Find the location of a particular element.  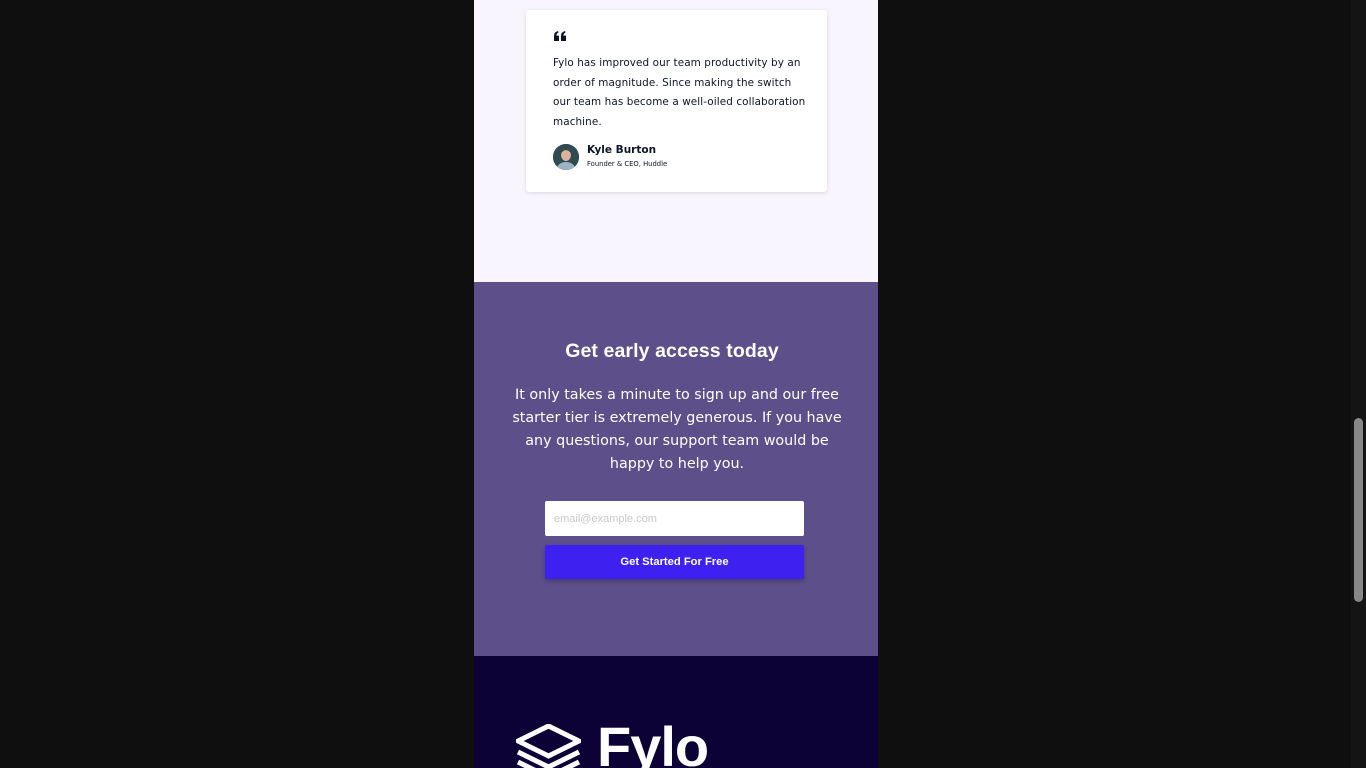

get-started-button: Get Started For Free is located at coordinates (674, 562).